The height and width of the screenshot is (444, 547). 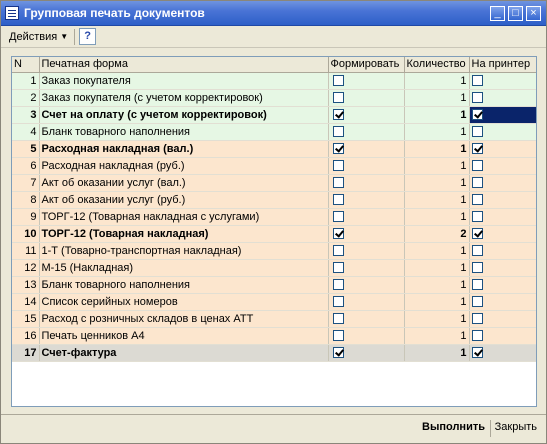 I want to click on print-form-name: ТОРГ-12 (Товарная накладная с услугами), so click(x=184, y=217).